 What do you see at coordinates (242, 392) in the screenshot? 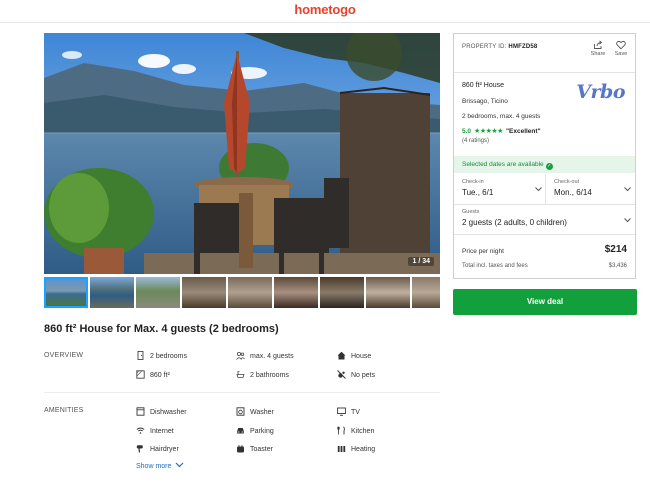
I see `section-divider` at bounding box center [242, 392].